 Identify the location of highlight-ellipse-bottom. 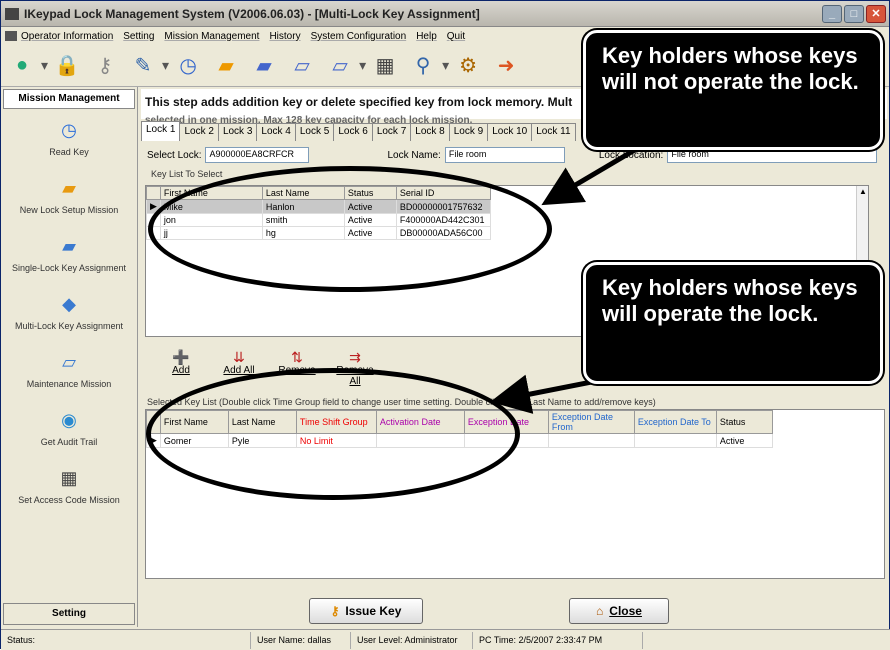
(333, 434).